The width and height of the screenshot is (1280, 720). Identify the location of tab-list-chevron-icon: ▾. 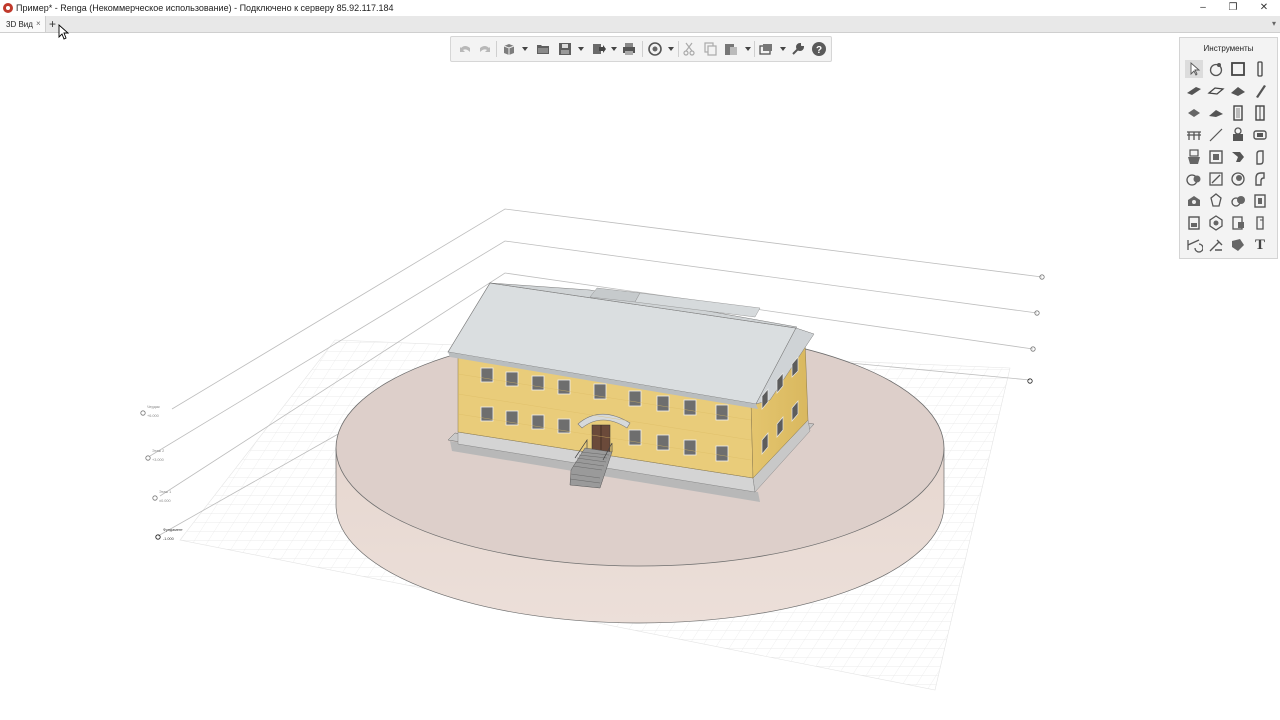
(1274, 23).